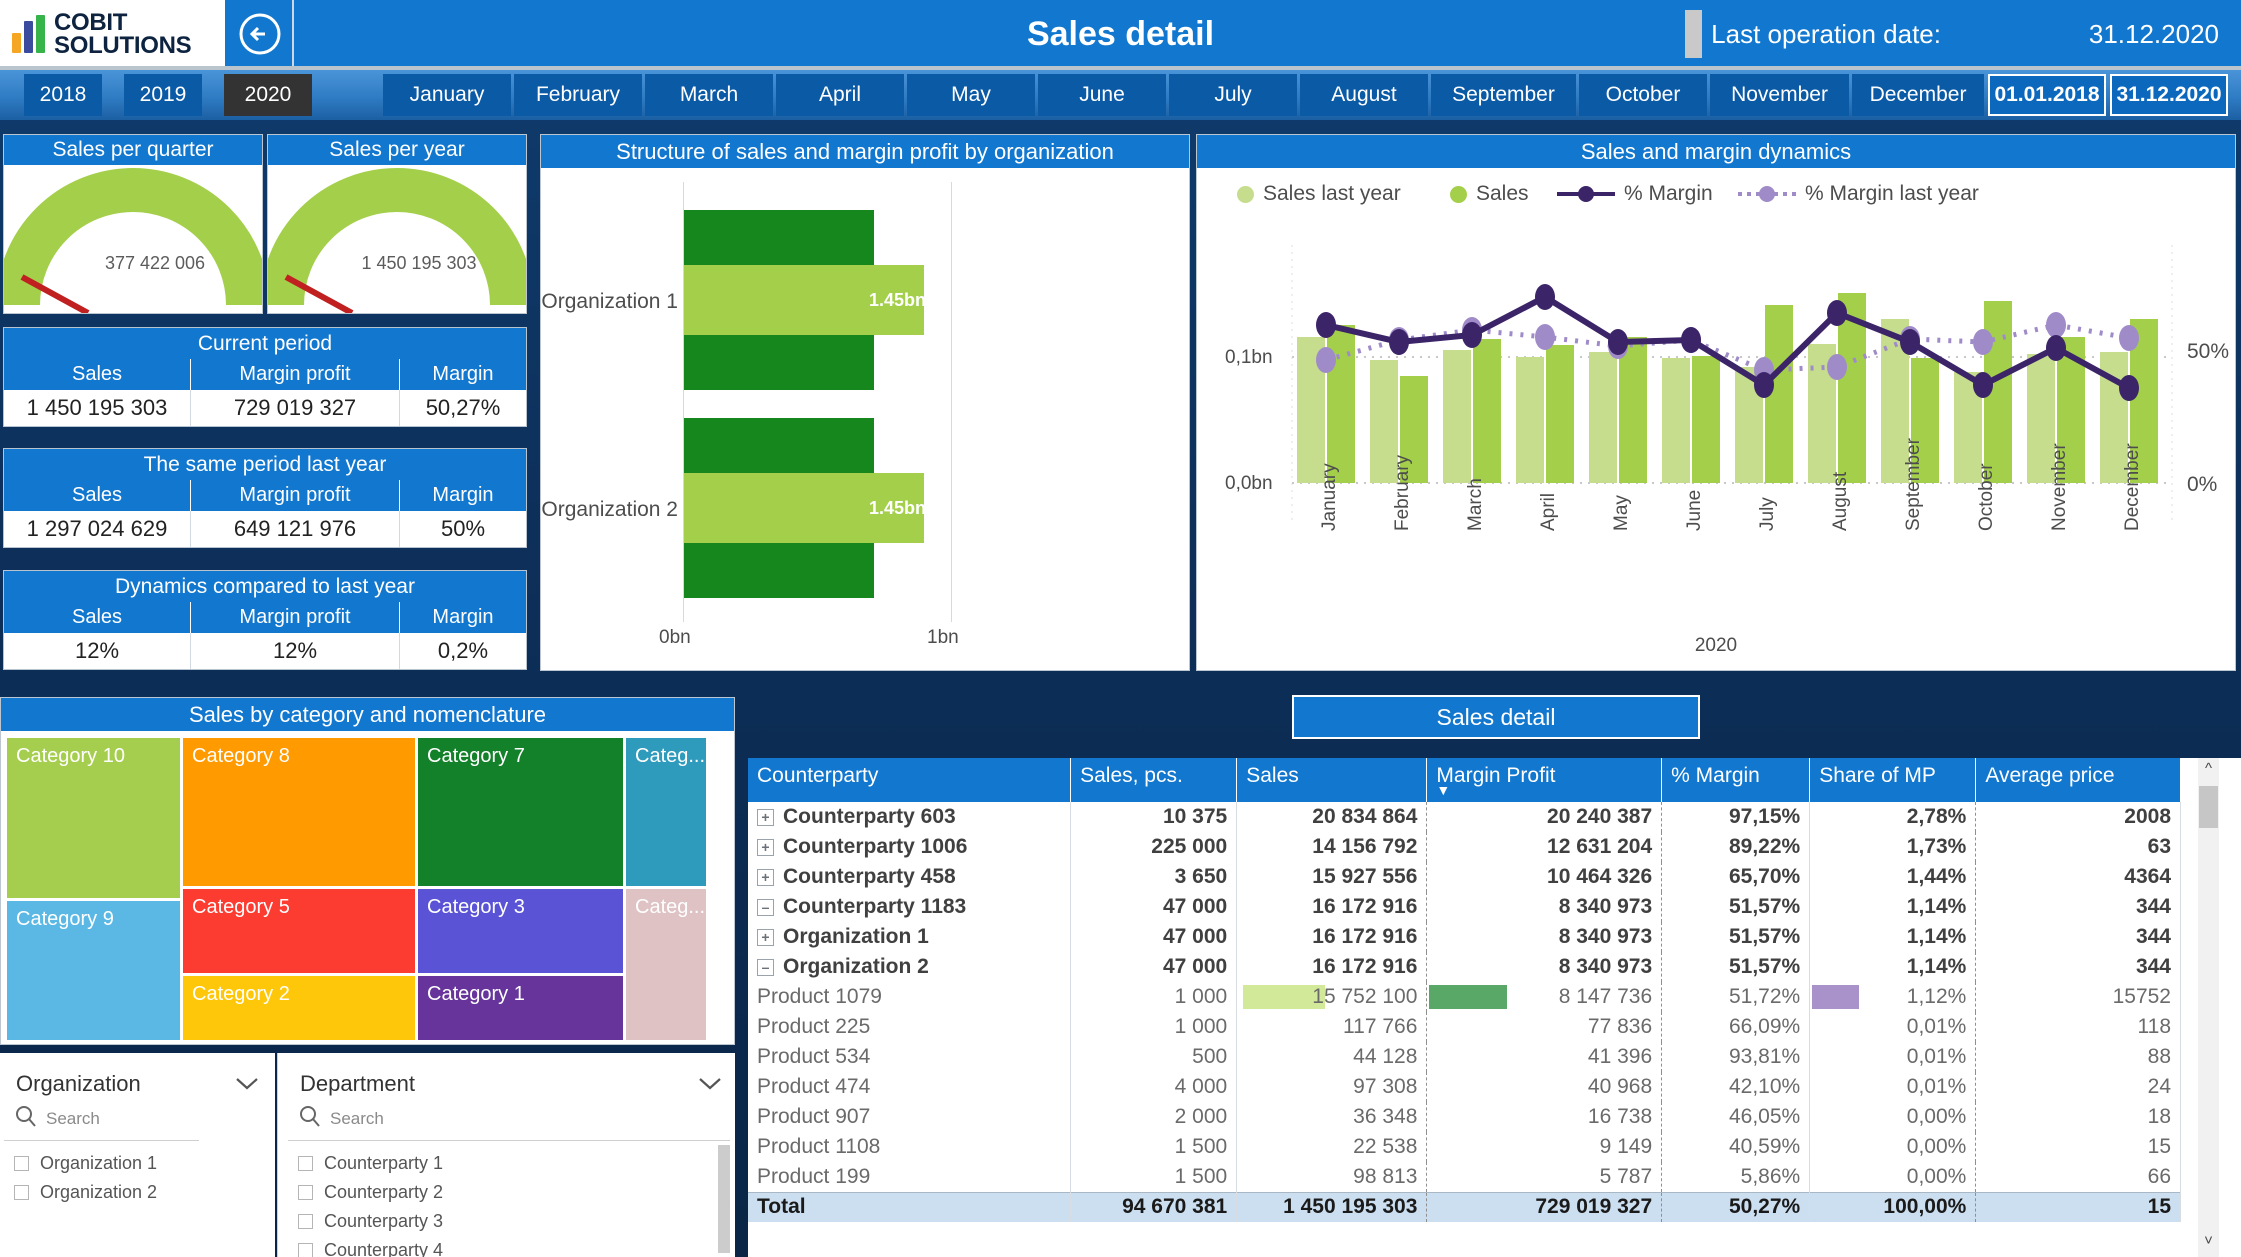 The image size is (2241, 1257). What do you see at coordinates (1496, 717) in the screenshot?
I see `sales-detail-button: Sales detail` at bounding box center [1496, 717].